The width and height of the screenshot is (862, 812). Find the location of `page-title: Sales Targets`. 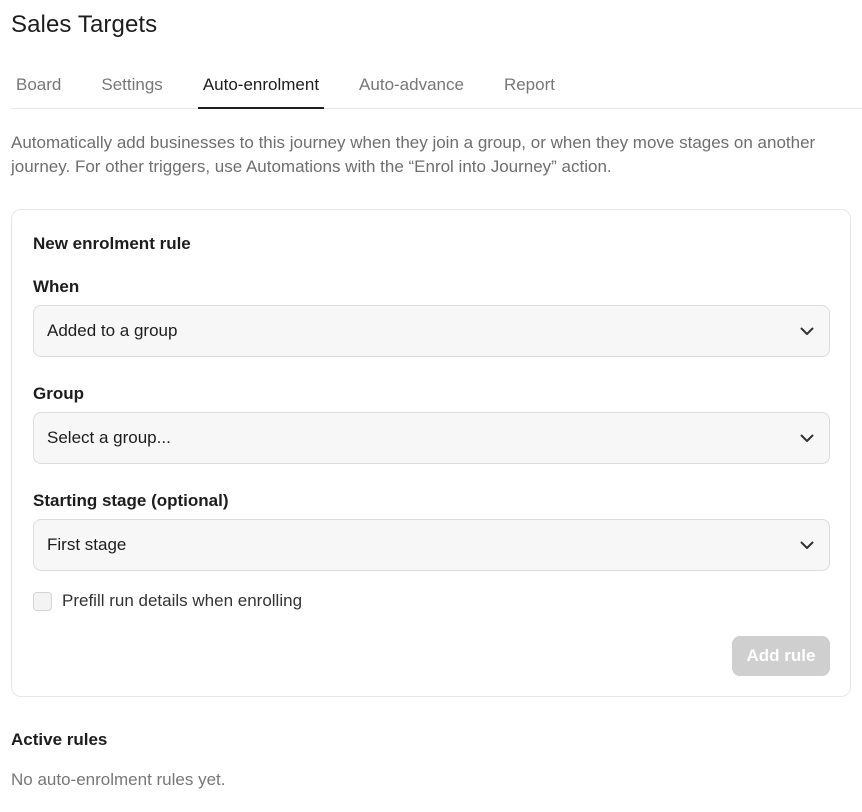

page-title: Sales Targets is located at coordinates (84, 24).